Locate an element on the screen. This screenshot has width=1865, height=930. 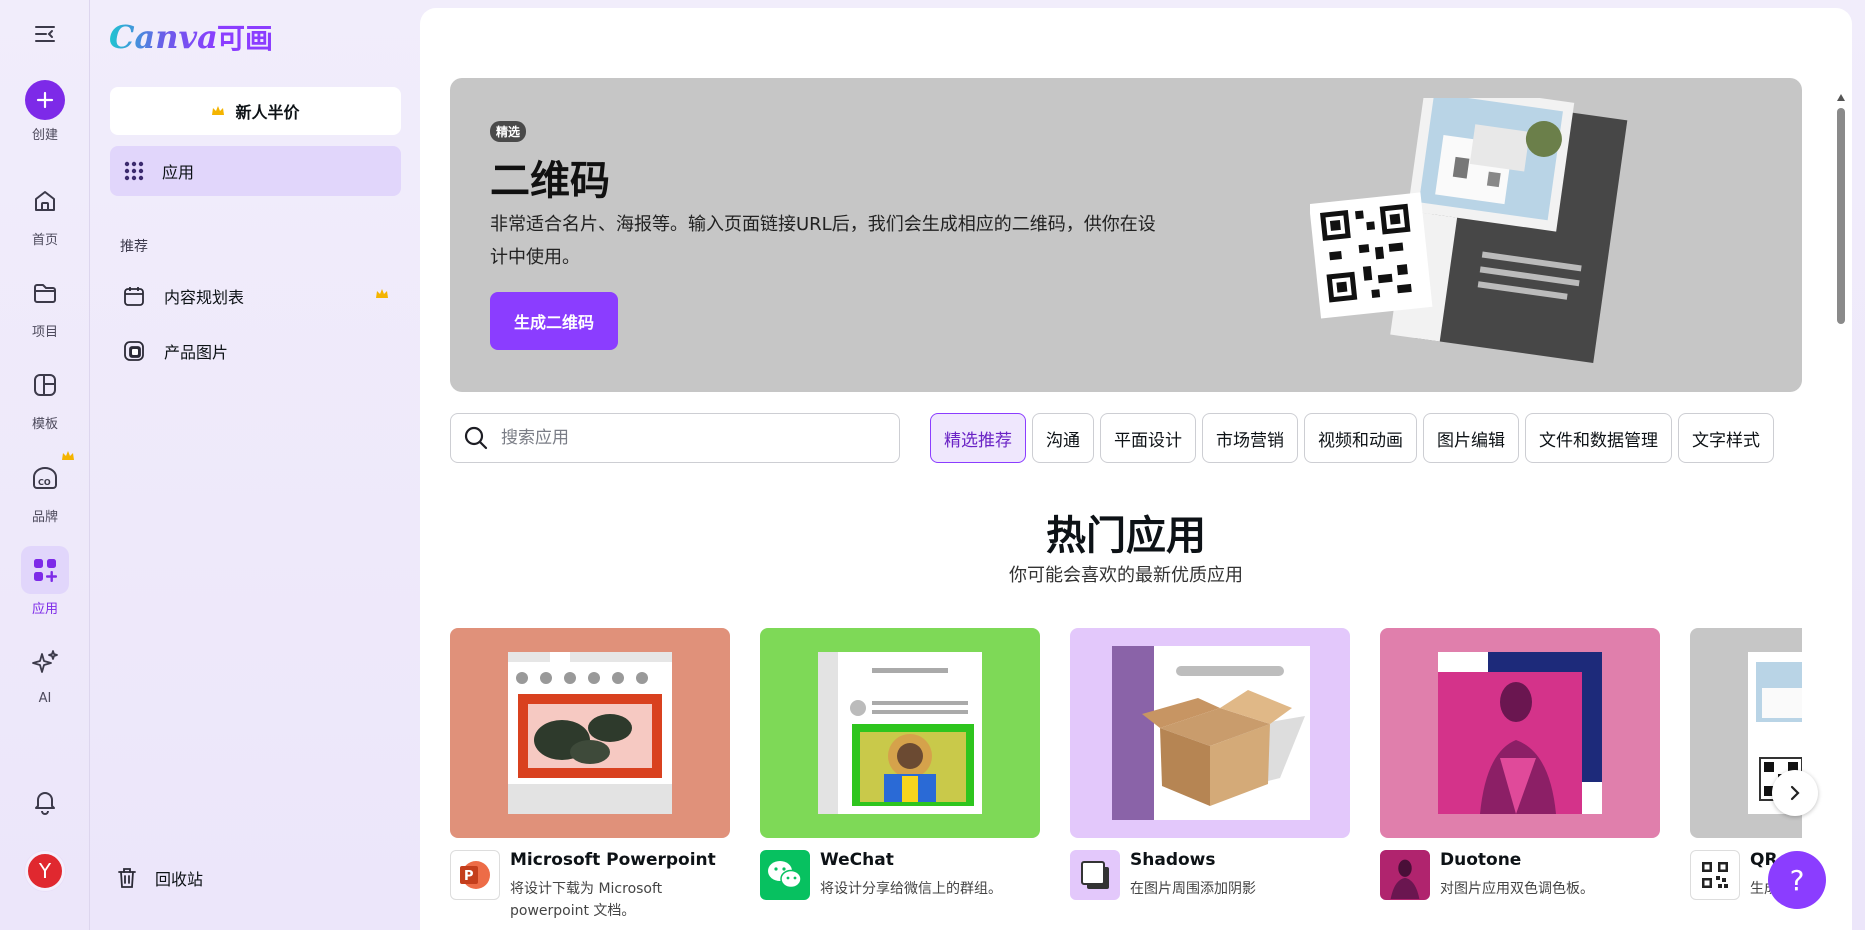
calendar-icon is located at coordinates (134, 296).